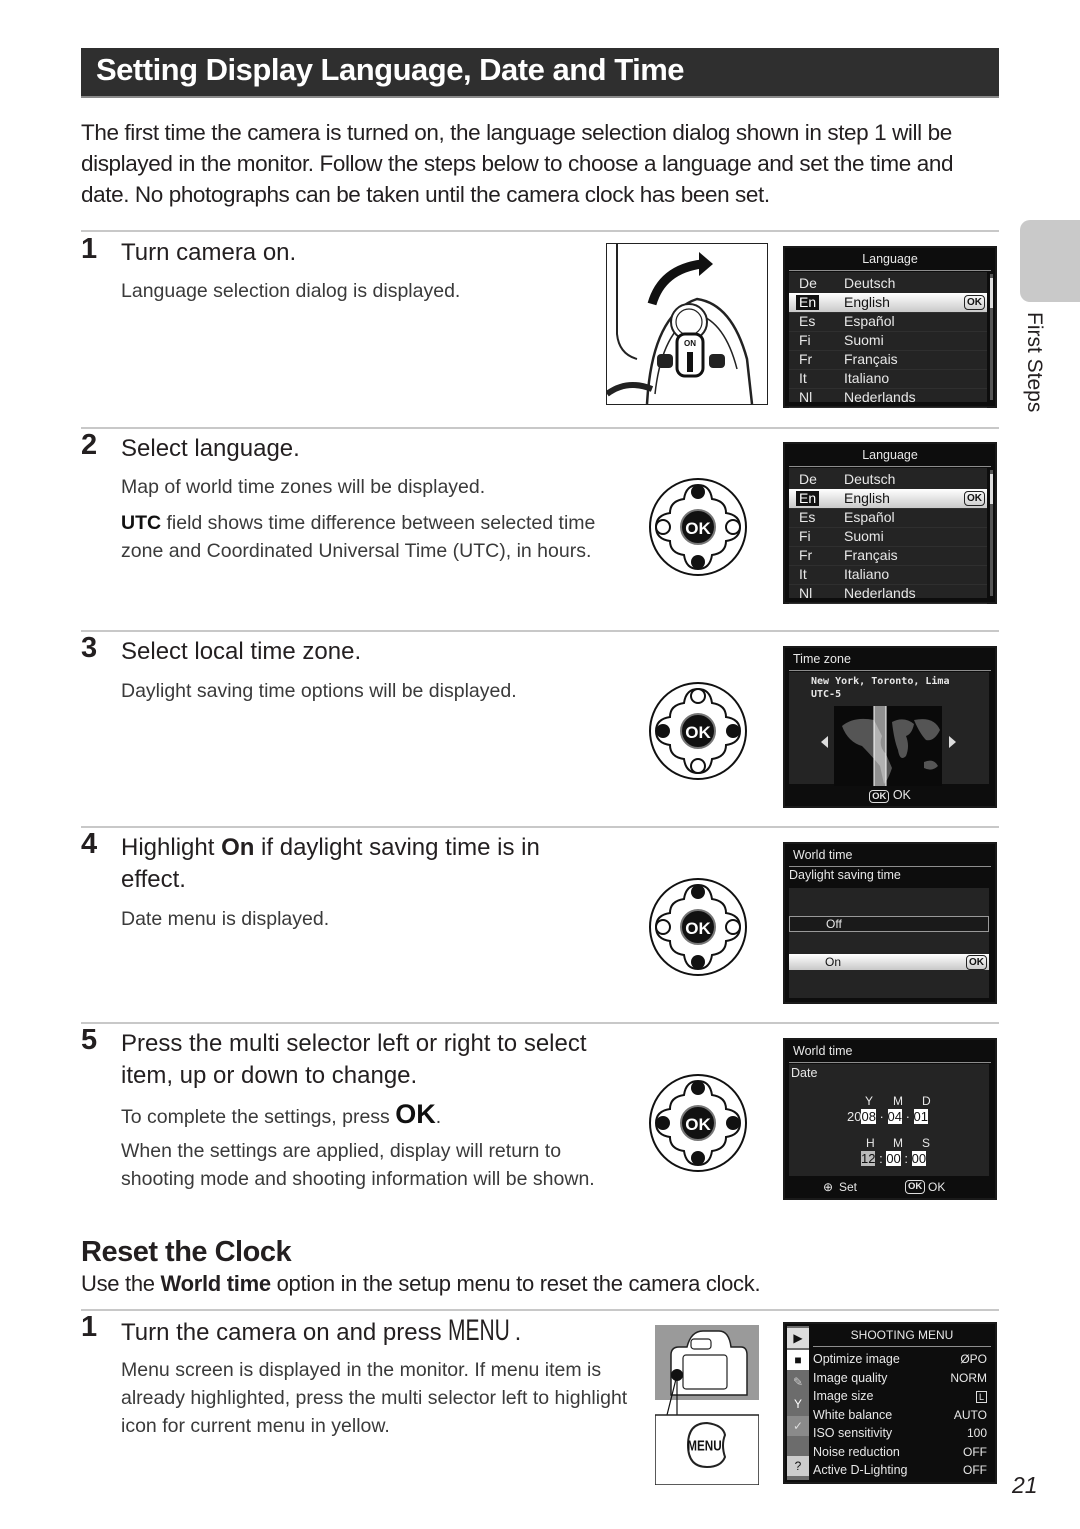 This screenshot has height=1529, width=1080. What do you see at coordinates (901, 1470) in the screenshot?
I see `menu-item: Active D-Lighting OFF` at bounding box center [901, 1470].